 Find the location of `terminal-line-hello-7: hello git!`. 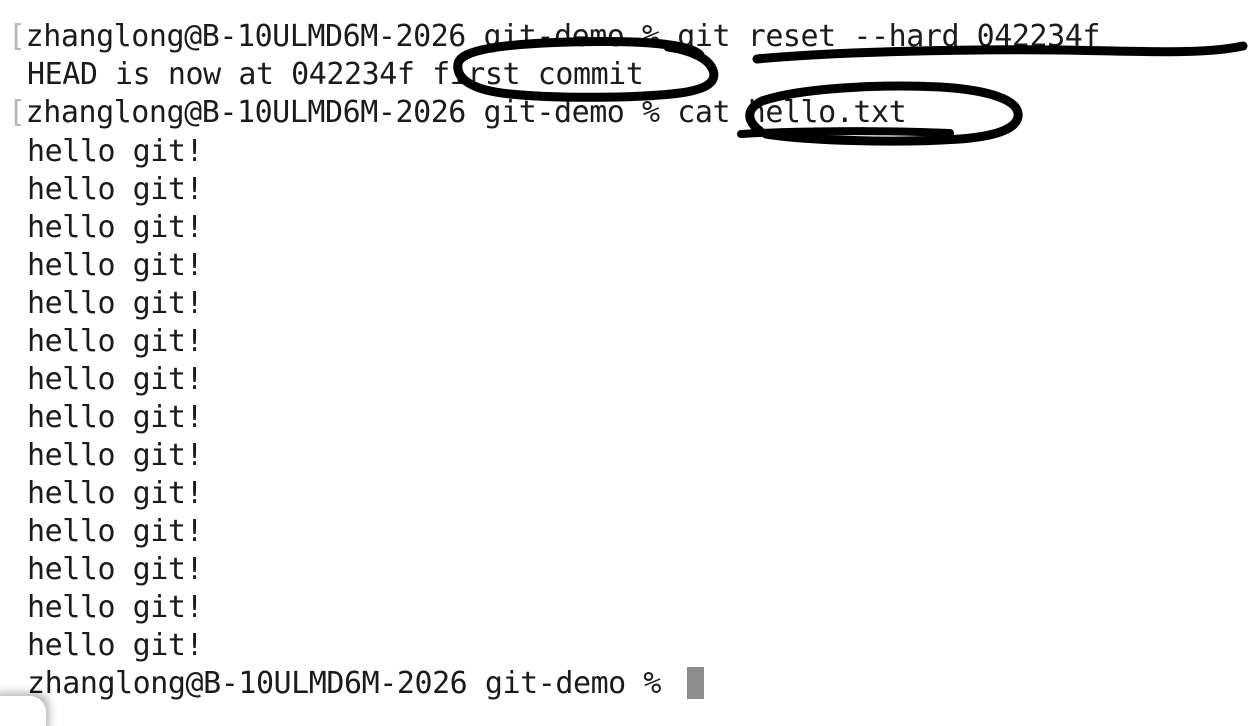

terminal-line-hello-7: hello git! is located at coordinates (115, 380).